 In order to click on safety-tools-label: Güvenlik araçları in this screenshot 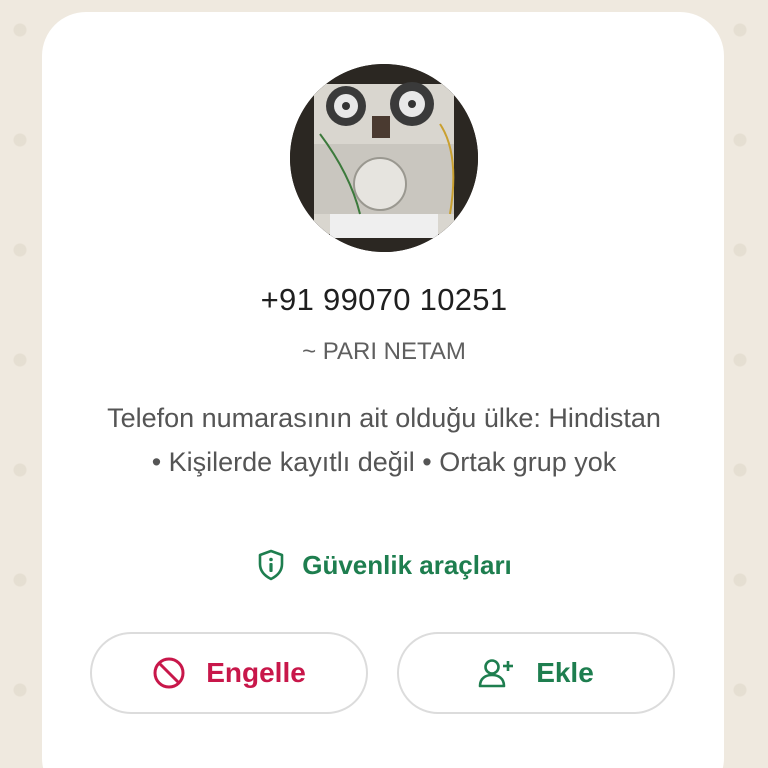, I will do `click(407, 564)`.